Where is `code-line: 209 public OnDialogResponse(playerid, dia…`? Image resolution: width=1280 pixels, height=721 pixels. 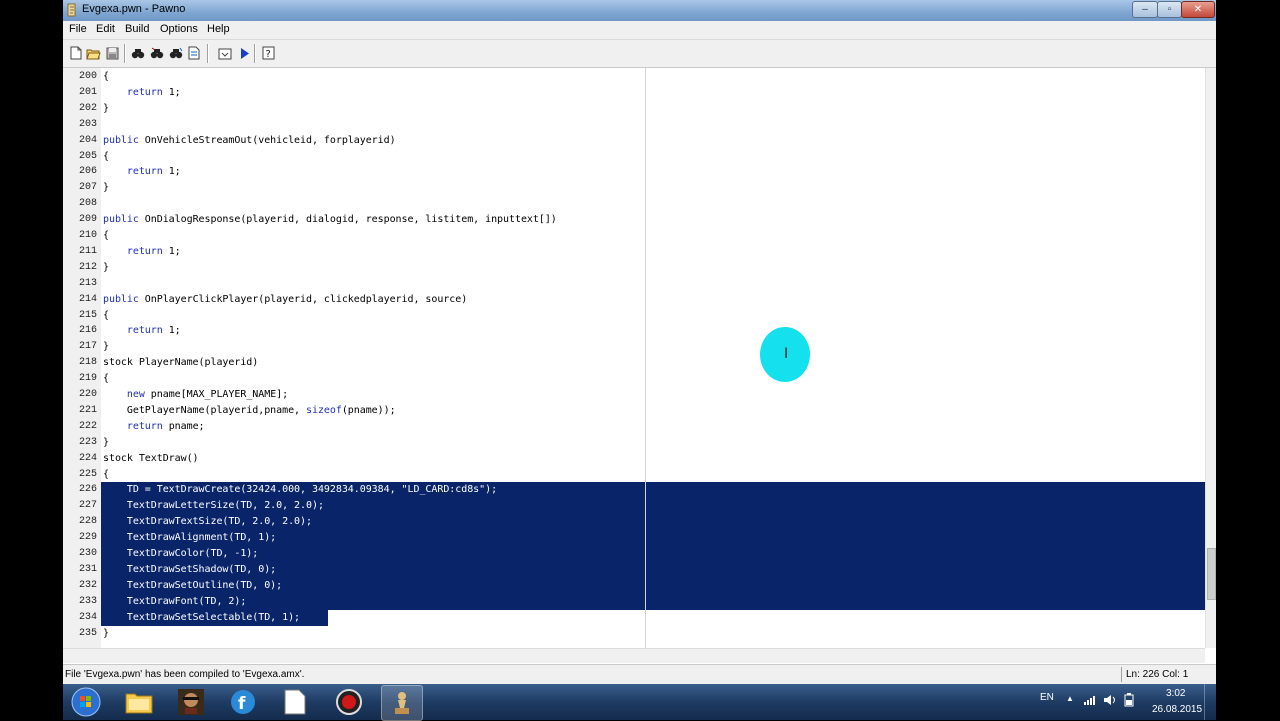
code-line: 209 public OnDialogResponse(playerid, dia… is located at coordinates (634, 220).